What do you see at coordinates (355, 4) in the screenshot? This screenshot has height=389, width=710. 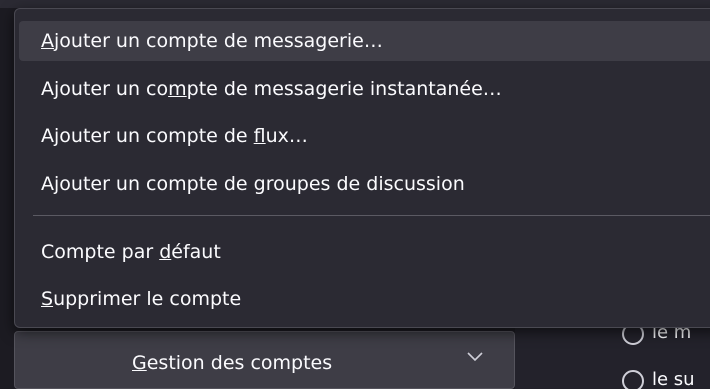 I see `window-background-top` at bounding box center [355, 4].